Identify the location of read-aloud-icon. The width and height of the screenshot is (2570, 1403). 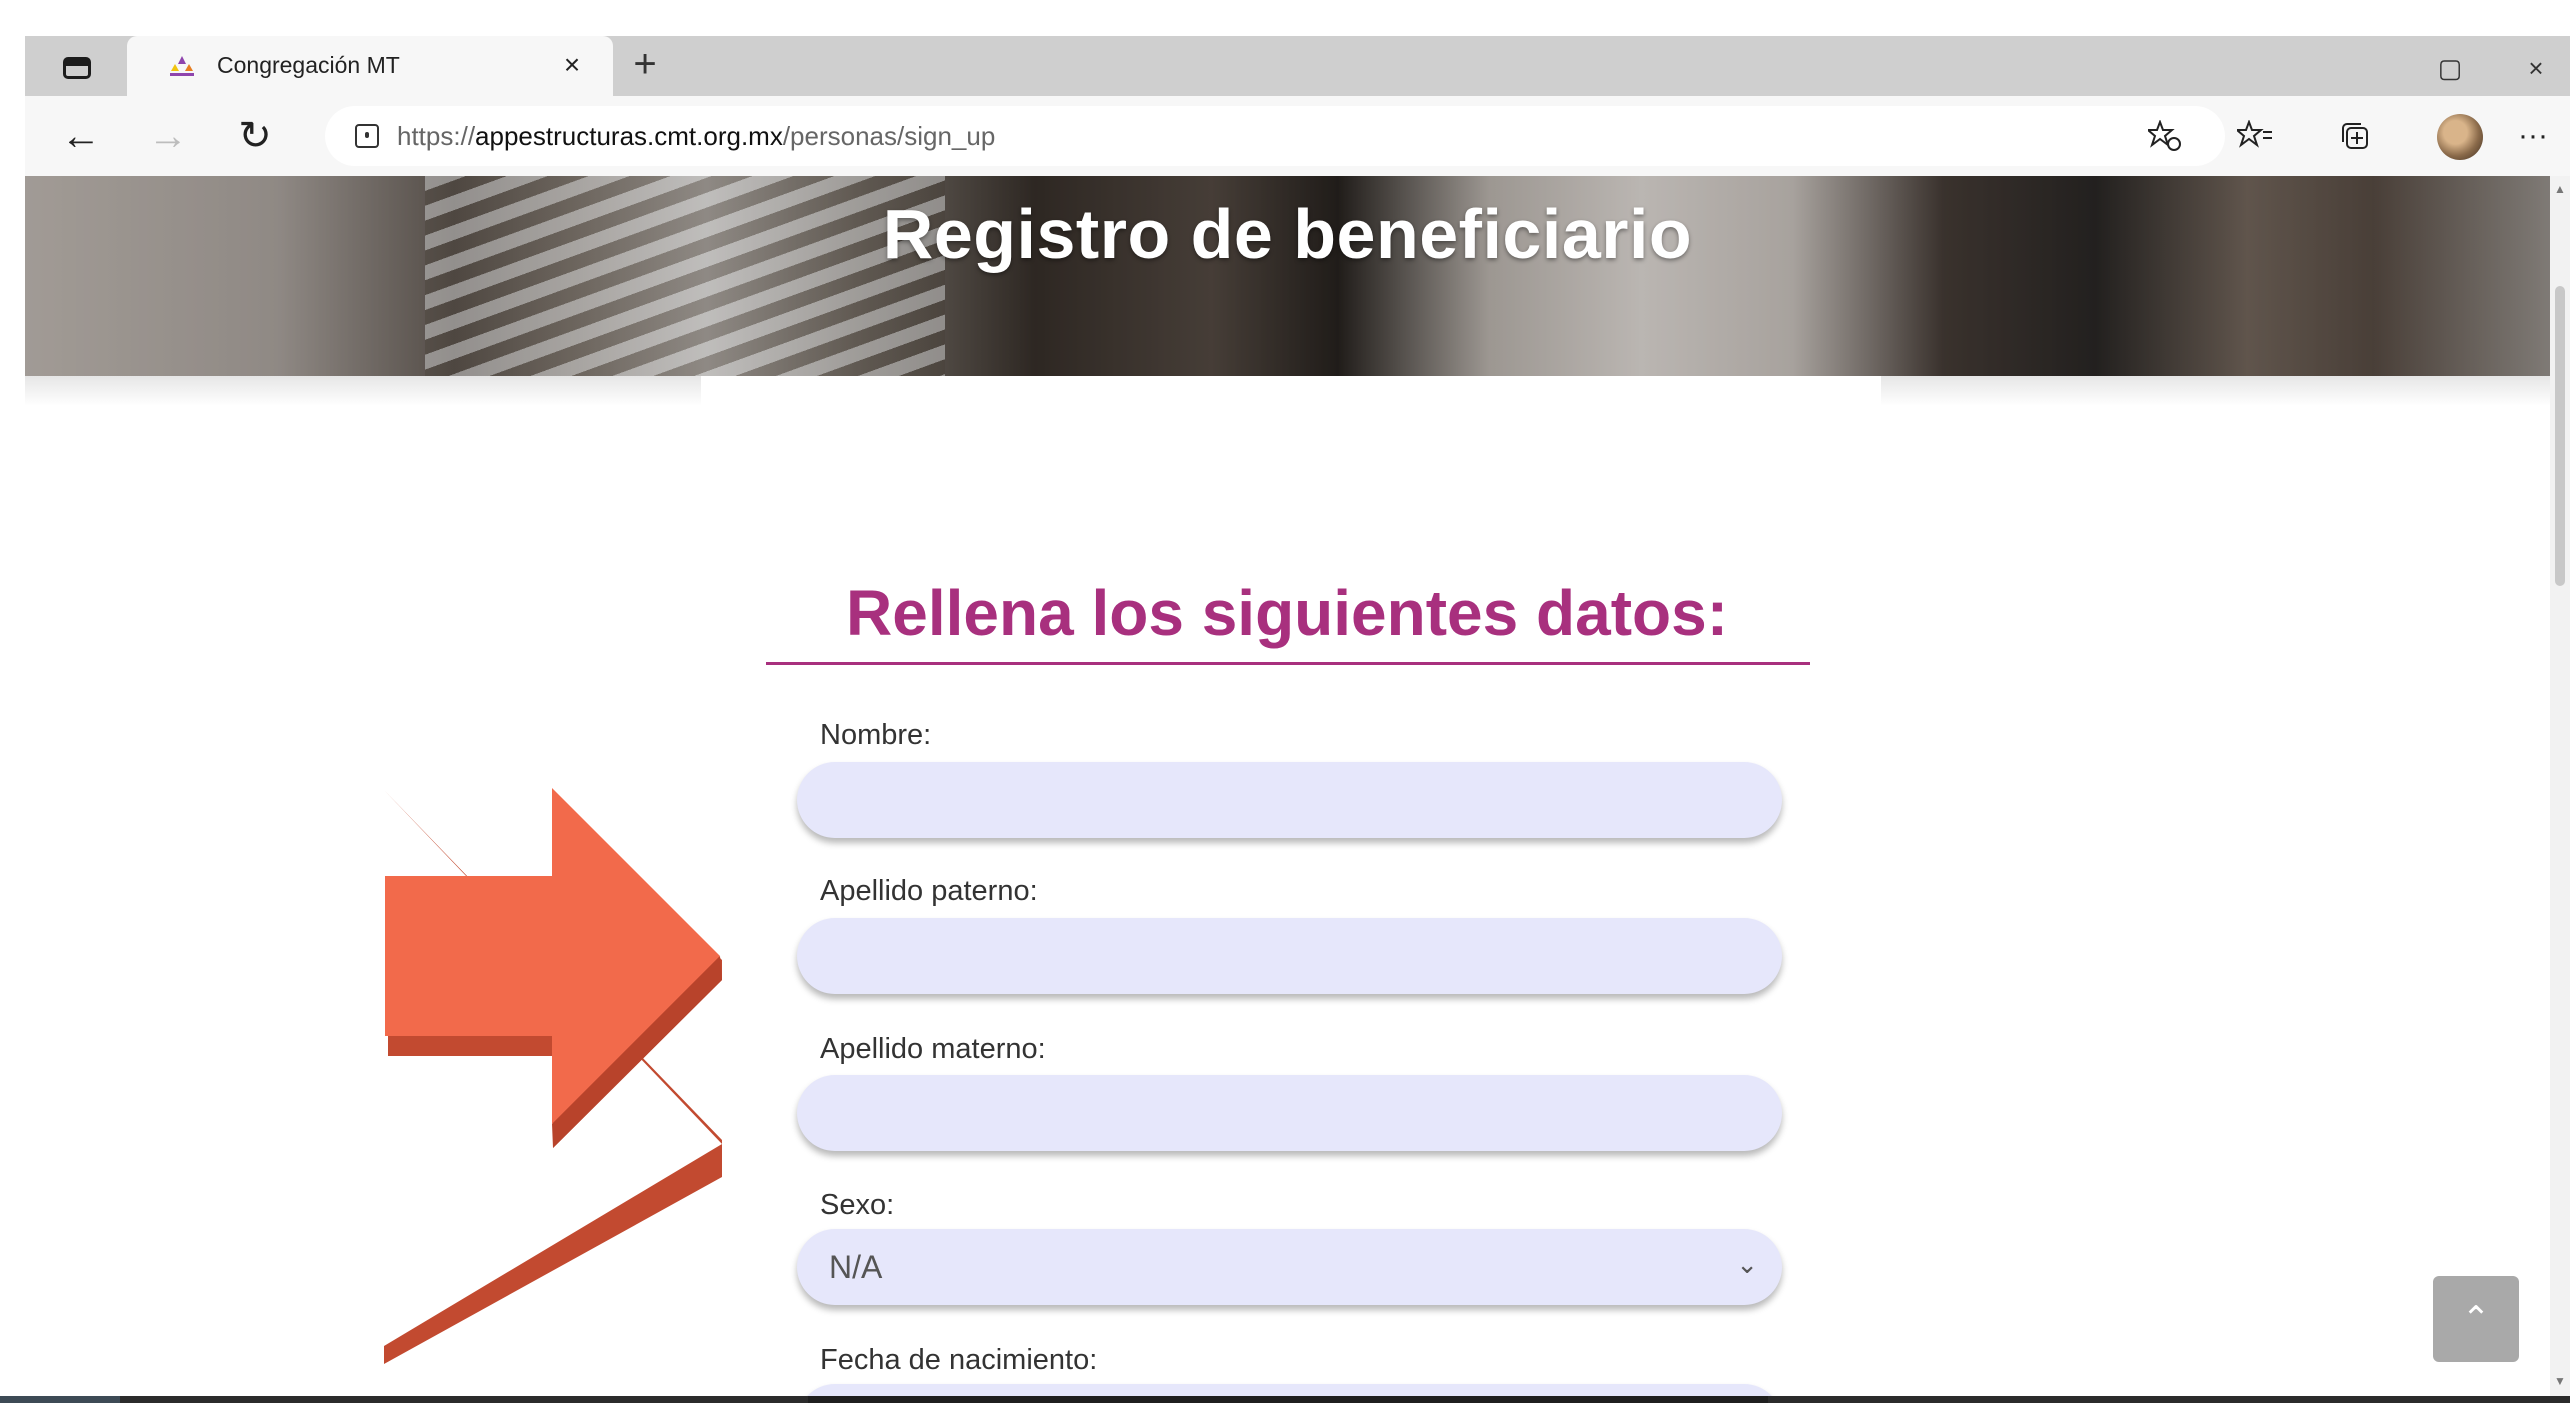
(2165, 136).